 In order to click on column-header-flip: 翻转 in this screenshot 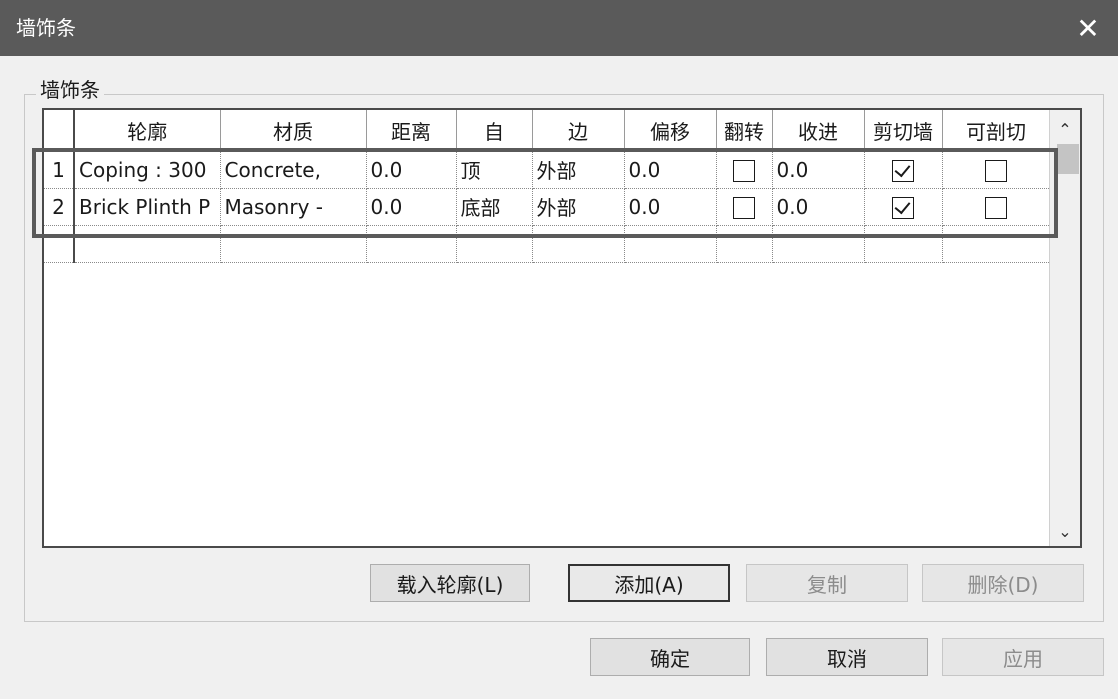, I will do `click(744, 131)`.